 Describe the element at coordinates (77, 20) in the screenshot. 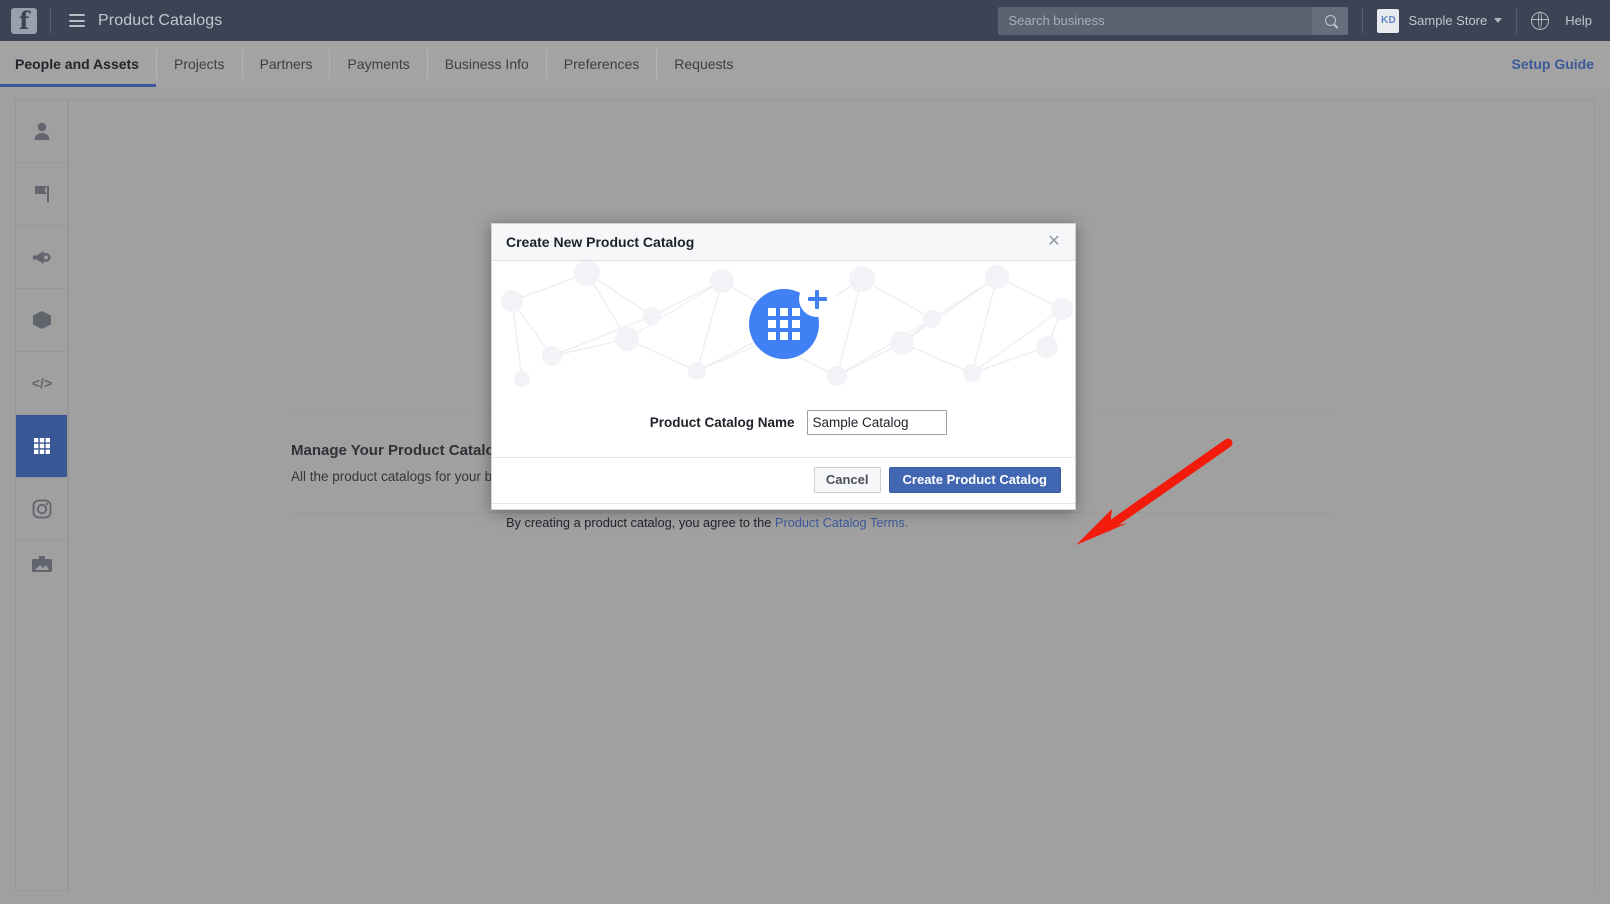

I see `hamburger-menu-icon` at that location.